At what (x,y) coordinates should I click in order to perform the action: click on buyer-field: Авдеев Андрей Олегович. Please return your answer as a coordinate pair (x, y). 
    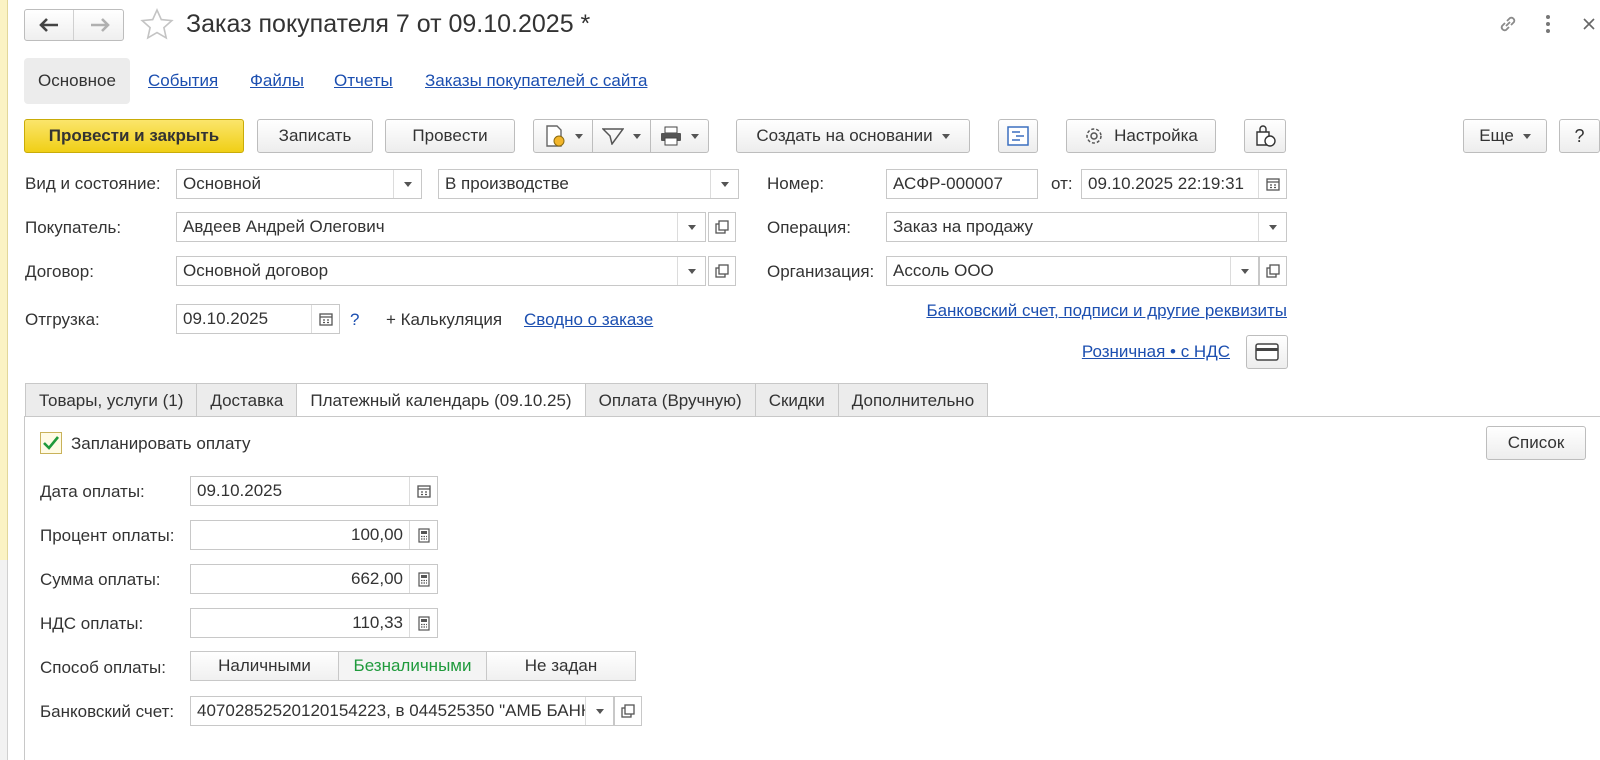
    Looking at the image, I should click on (441, 227).